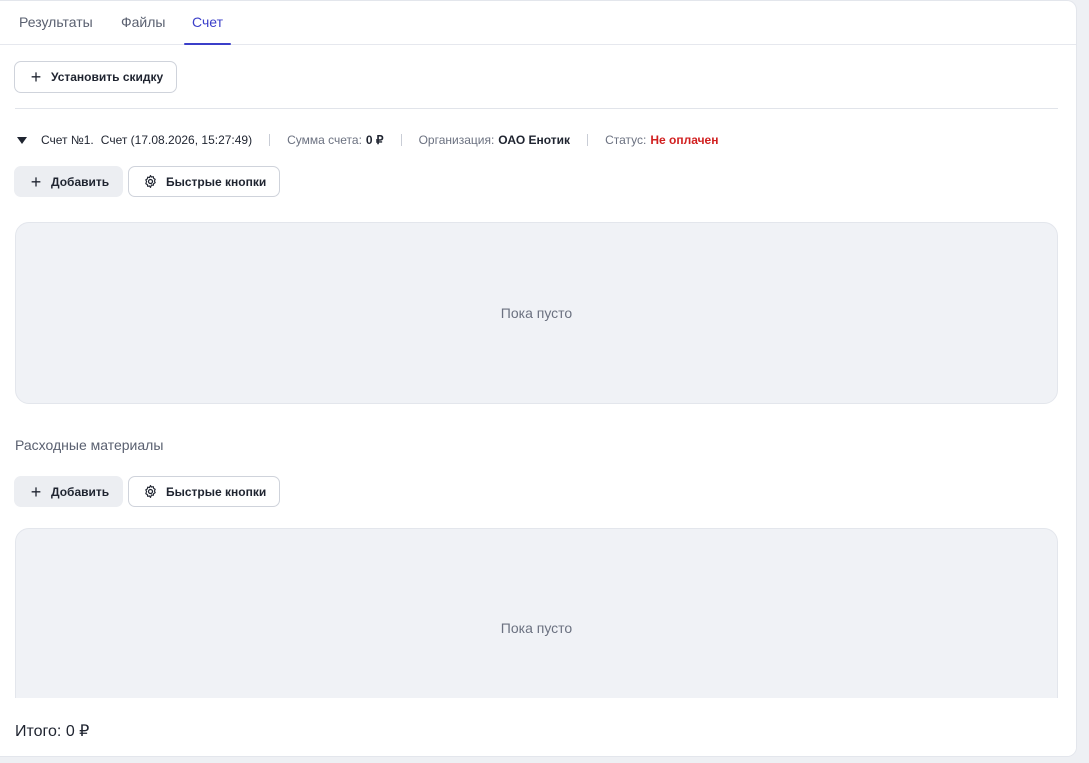  Describe the element at coordinates (207, 23) in the screenshot. I see `tab-invoice: Счет` at that location.